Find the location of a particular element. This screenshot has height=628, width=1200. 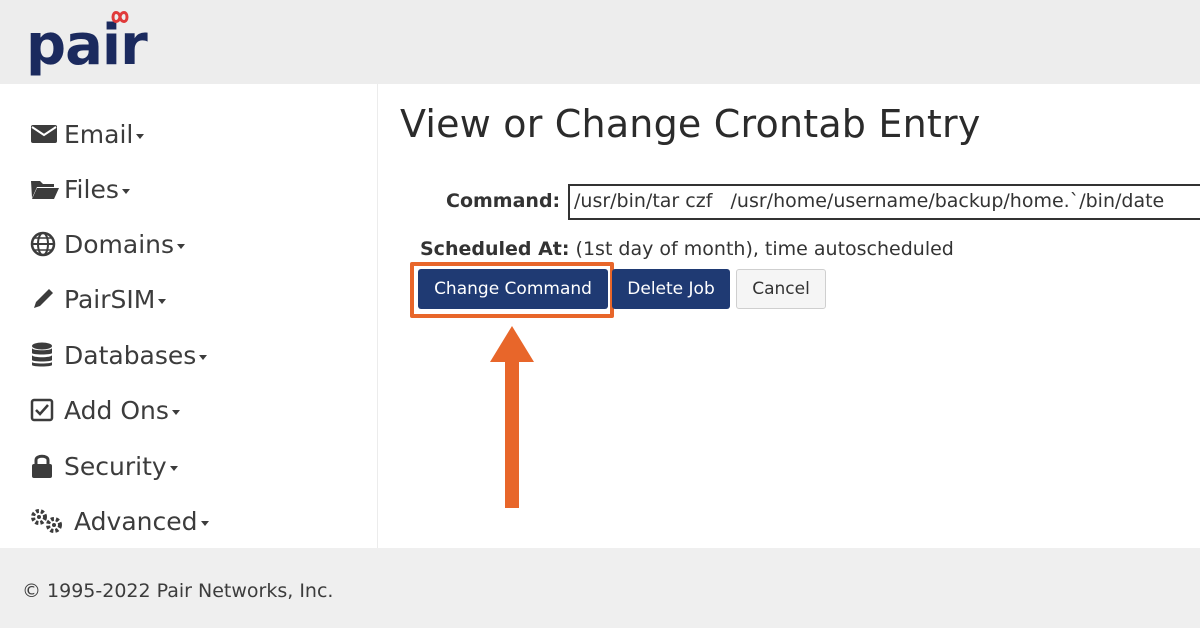

sidebar-item-files: Files is located at coordinates (80, 189).